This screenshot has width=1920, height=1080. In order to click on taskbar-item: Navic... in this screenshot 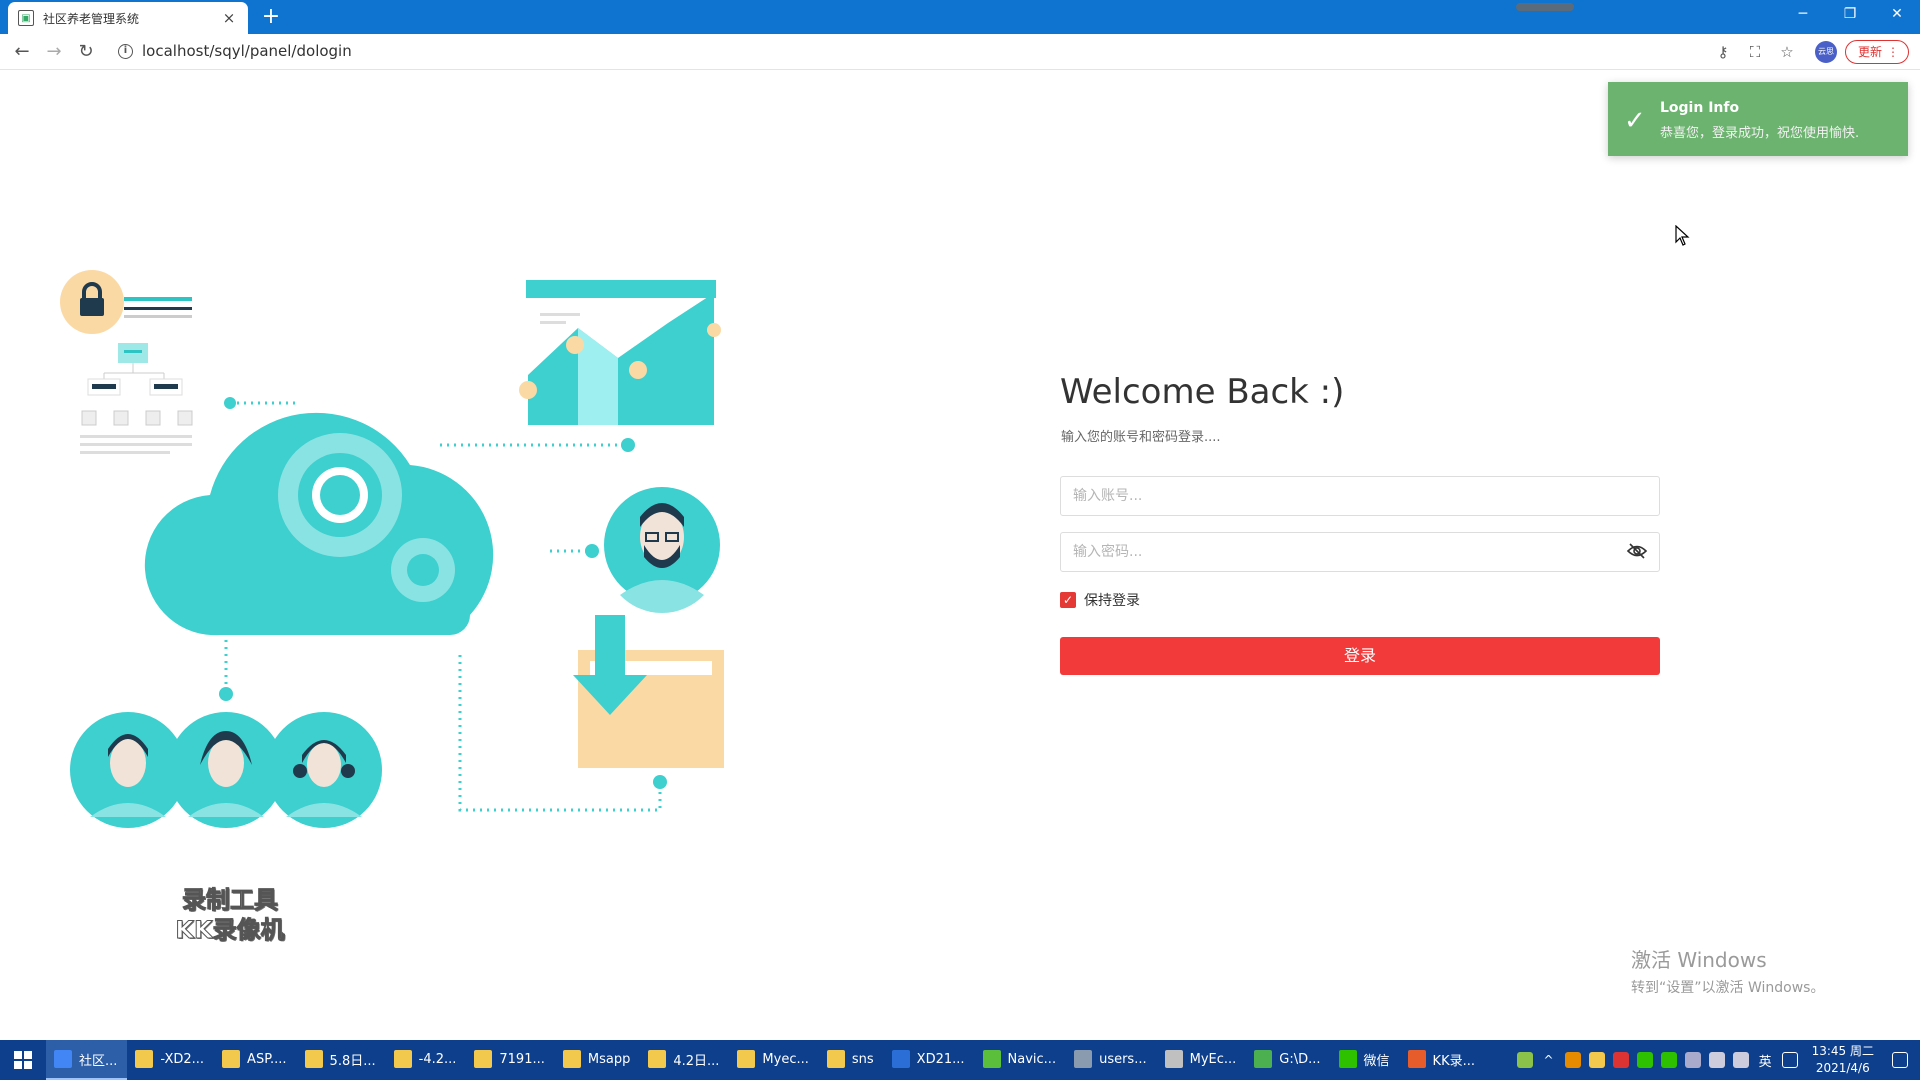, I will do `click(1021, 1060)`.